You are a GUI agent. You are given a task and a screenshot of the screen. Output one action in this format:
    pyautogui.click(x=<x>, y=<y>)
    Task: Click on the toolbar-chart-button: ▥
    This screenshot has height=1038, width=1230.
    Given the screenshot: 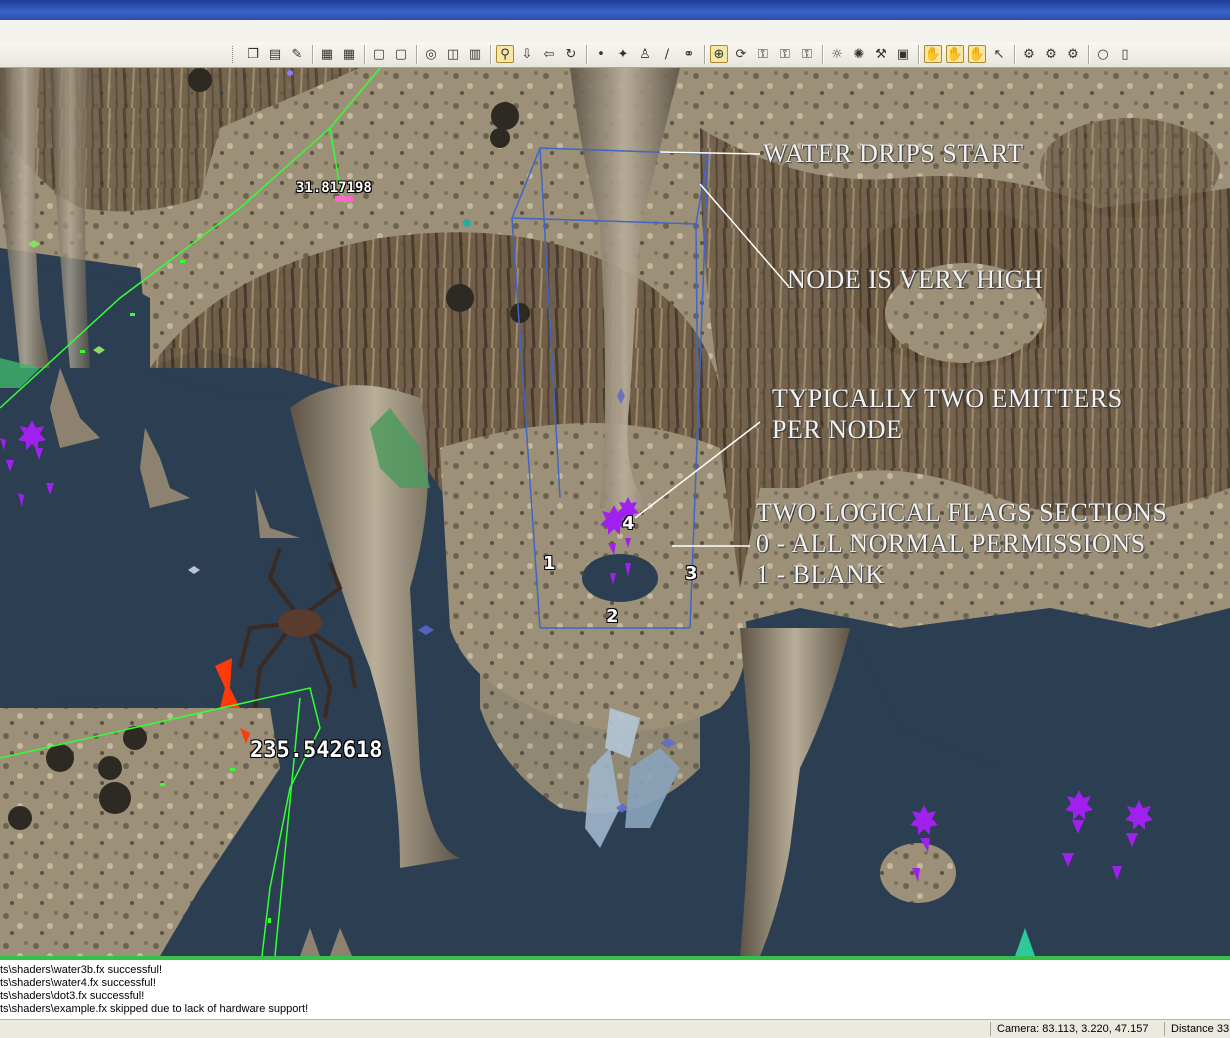 What is the action you would take?
    pyautogui.click(x=475, y=54)
    